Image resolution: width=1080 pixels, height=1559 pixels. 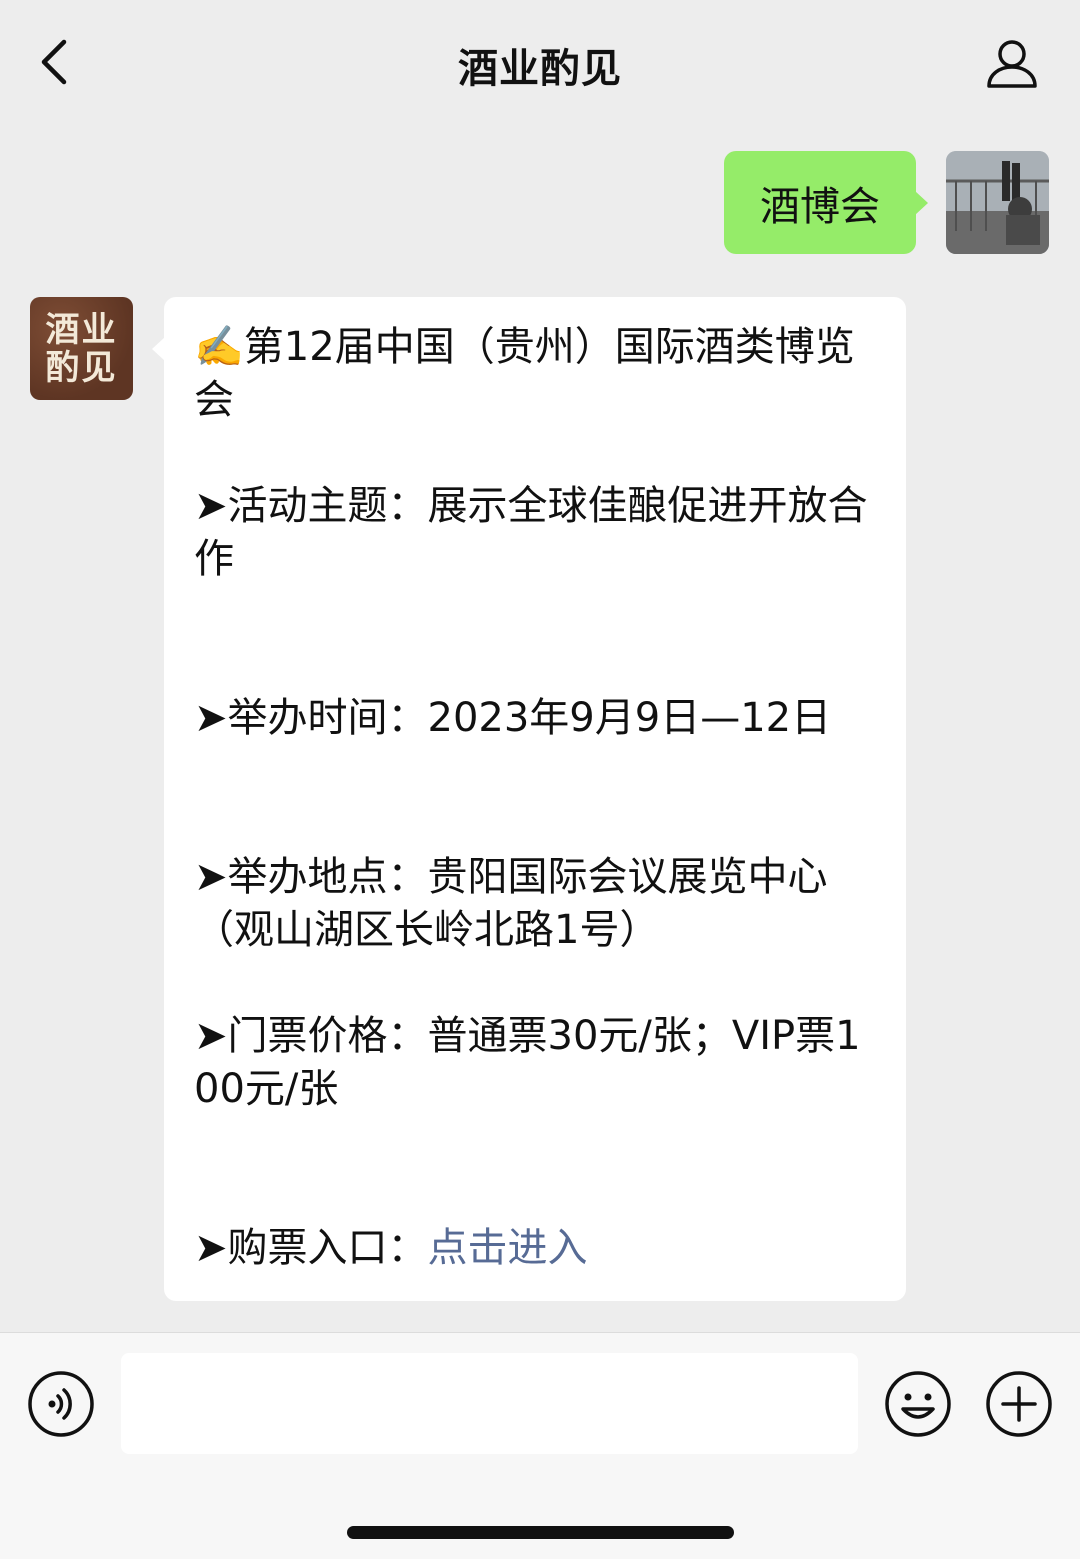 I want to click on event-time: ➤举办时间：2023年9月9日—12日, so click(x=513, y=718).